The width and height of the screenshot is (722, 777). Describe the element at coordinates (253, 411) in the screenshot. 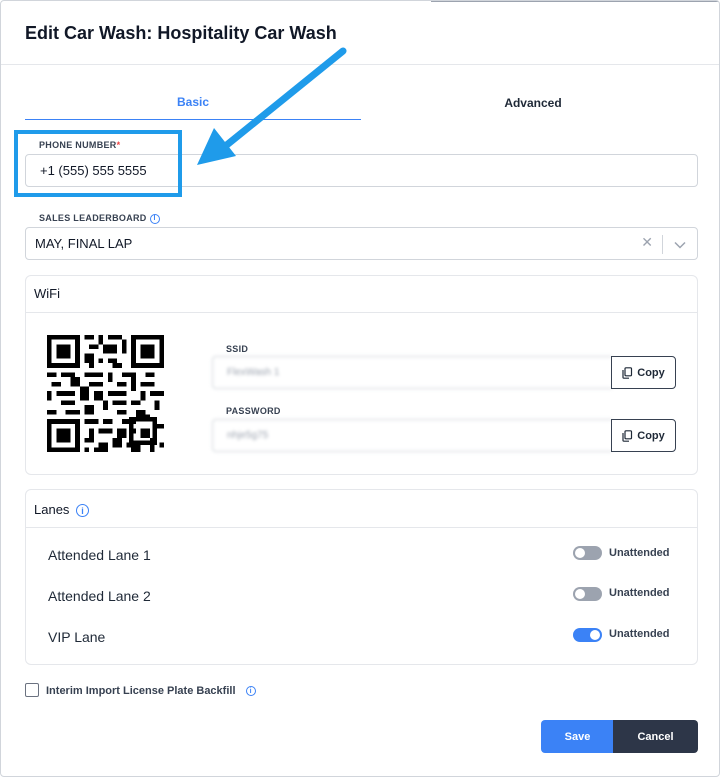

I see `password-label: PASSWORD` at that location.